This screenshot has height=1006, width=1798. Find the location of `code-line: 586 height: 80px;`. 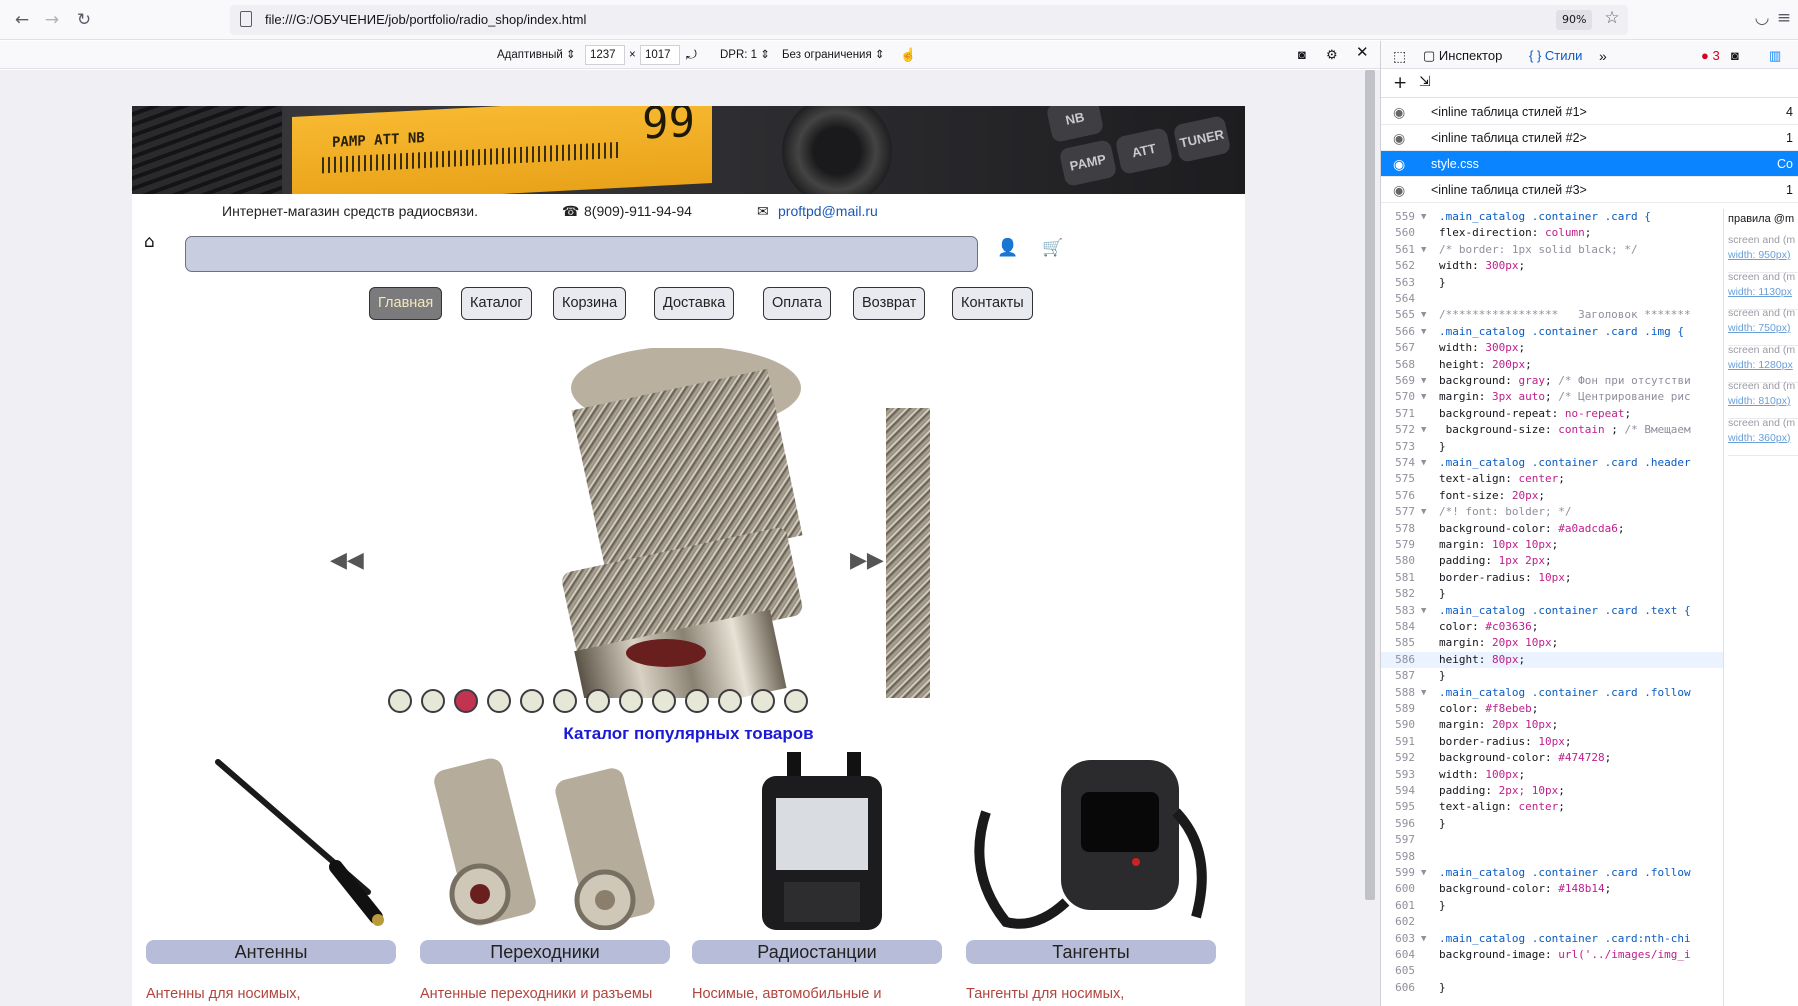

code-line: 586 height: 80px; is located at coordinates (1552, 660).